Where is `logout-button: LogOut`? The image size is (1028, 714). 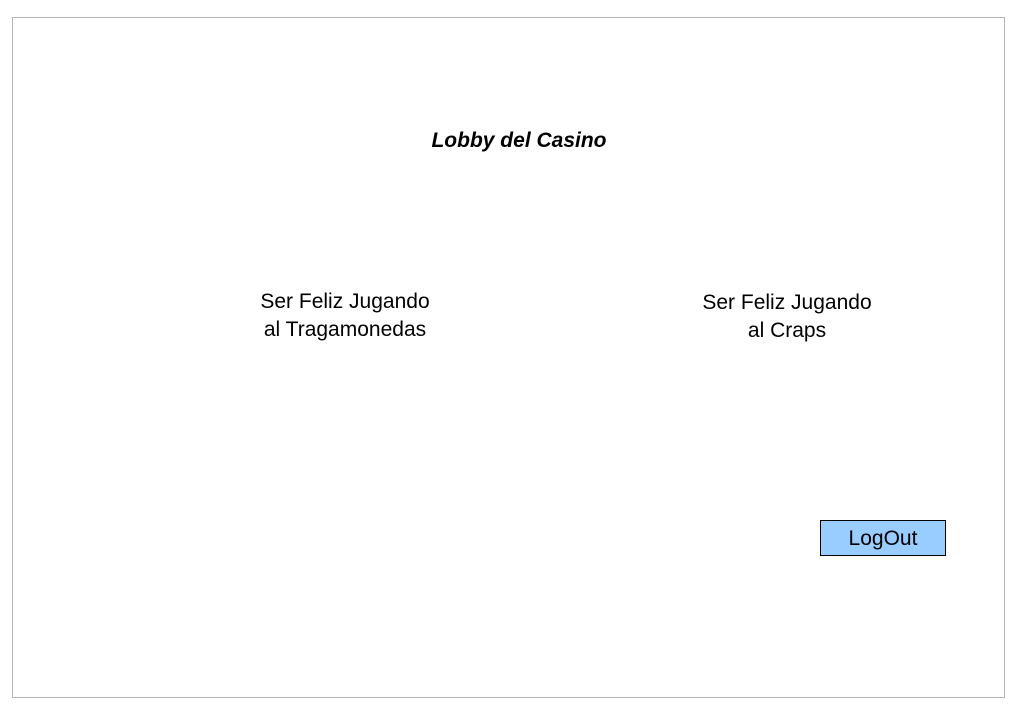
logout-button: LogOut is located at coordinates (883, 538).